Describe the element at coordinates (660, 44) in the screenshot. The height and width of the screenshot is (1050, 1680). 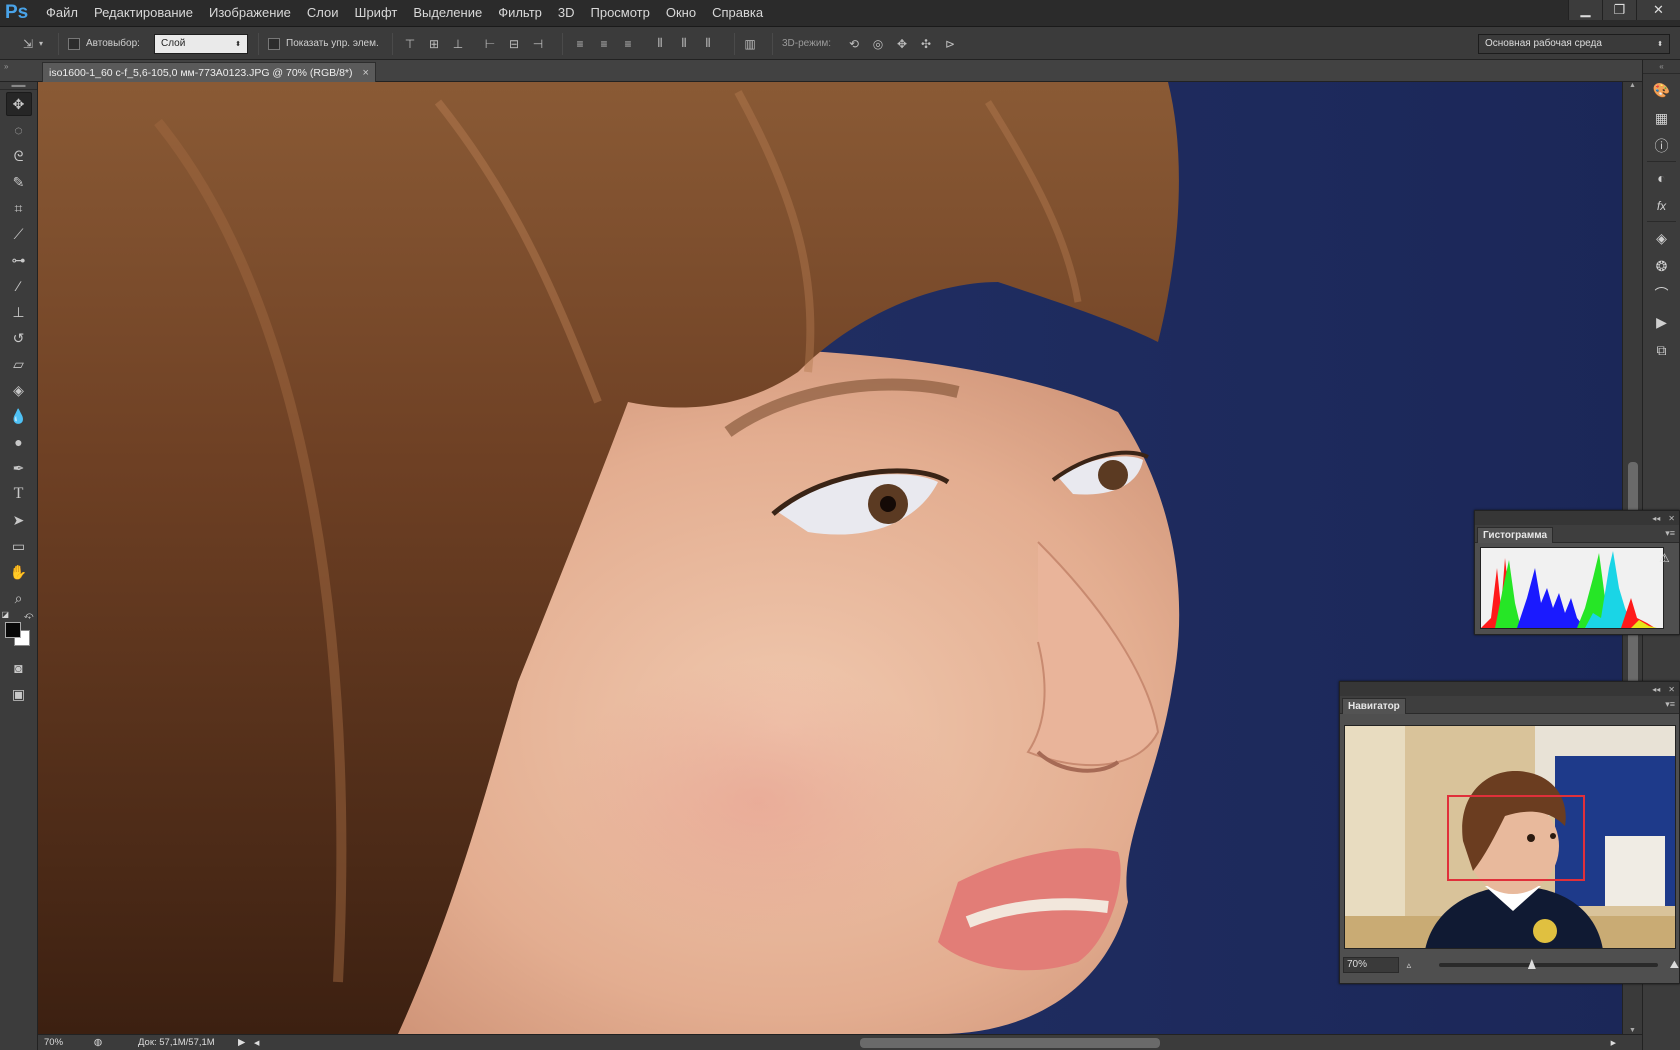
I see `distribute-left-icon: ⦀` at that location.